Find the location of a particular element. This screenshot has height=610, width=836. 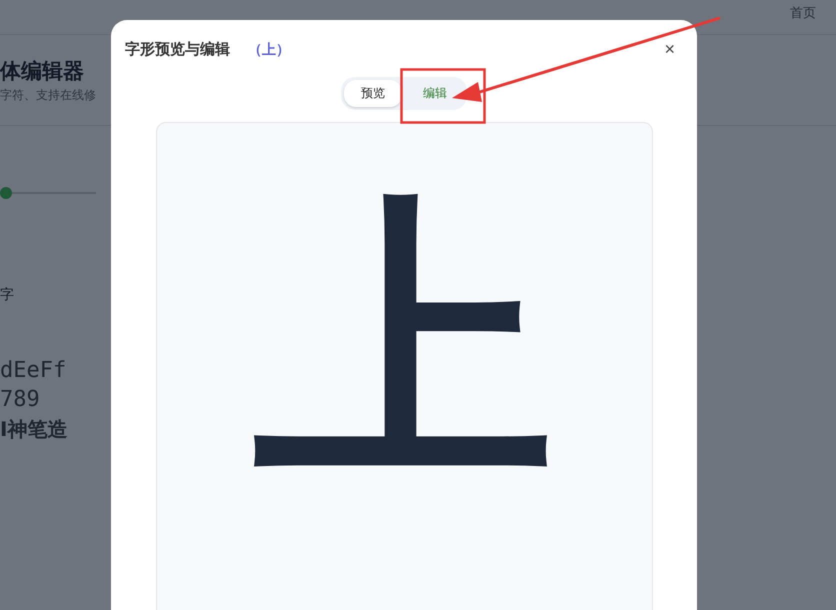

tab: 预览 is located at coordinates (373, 93).